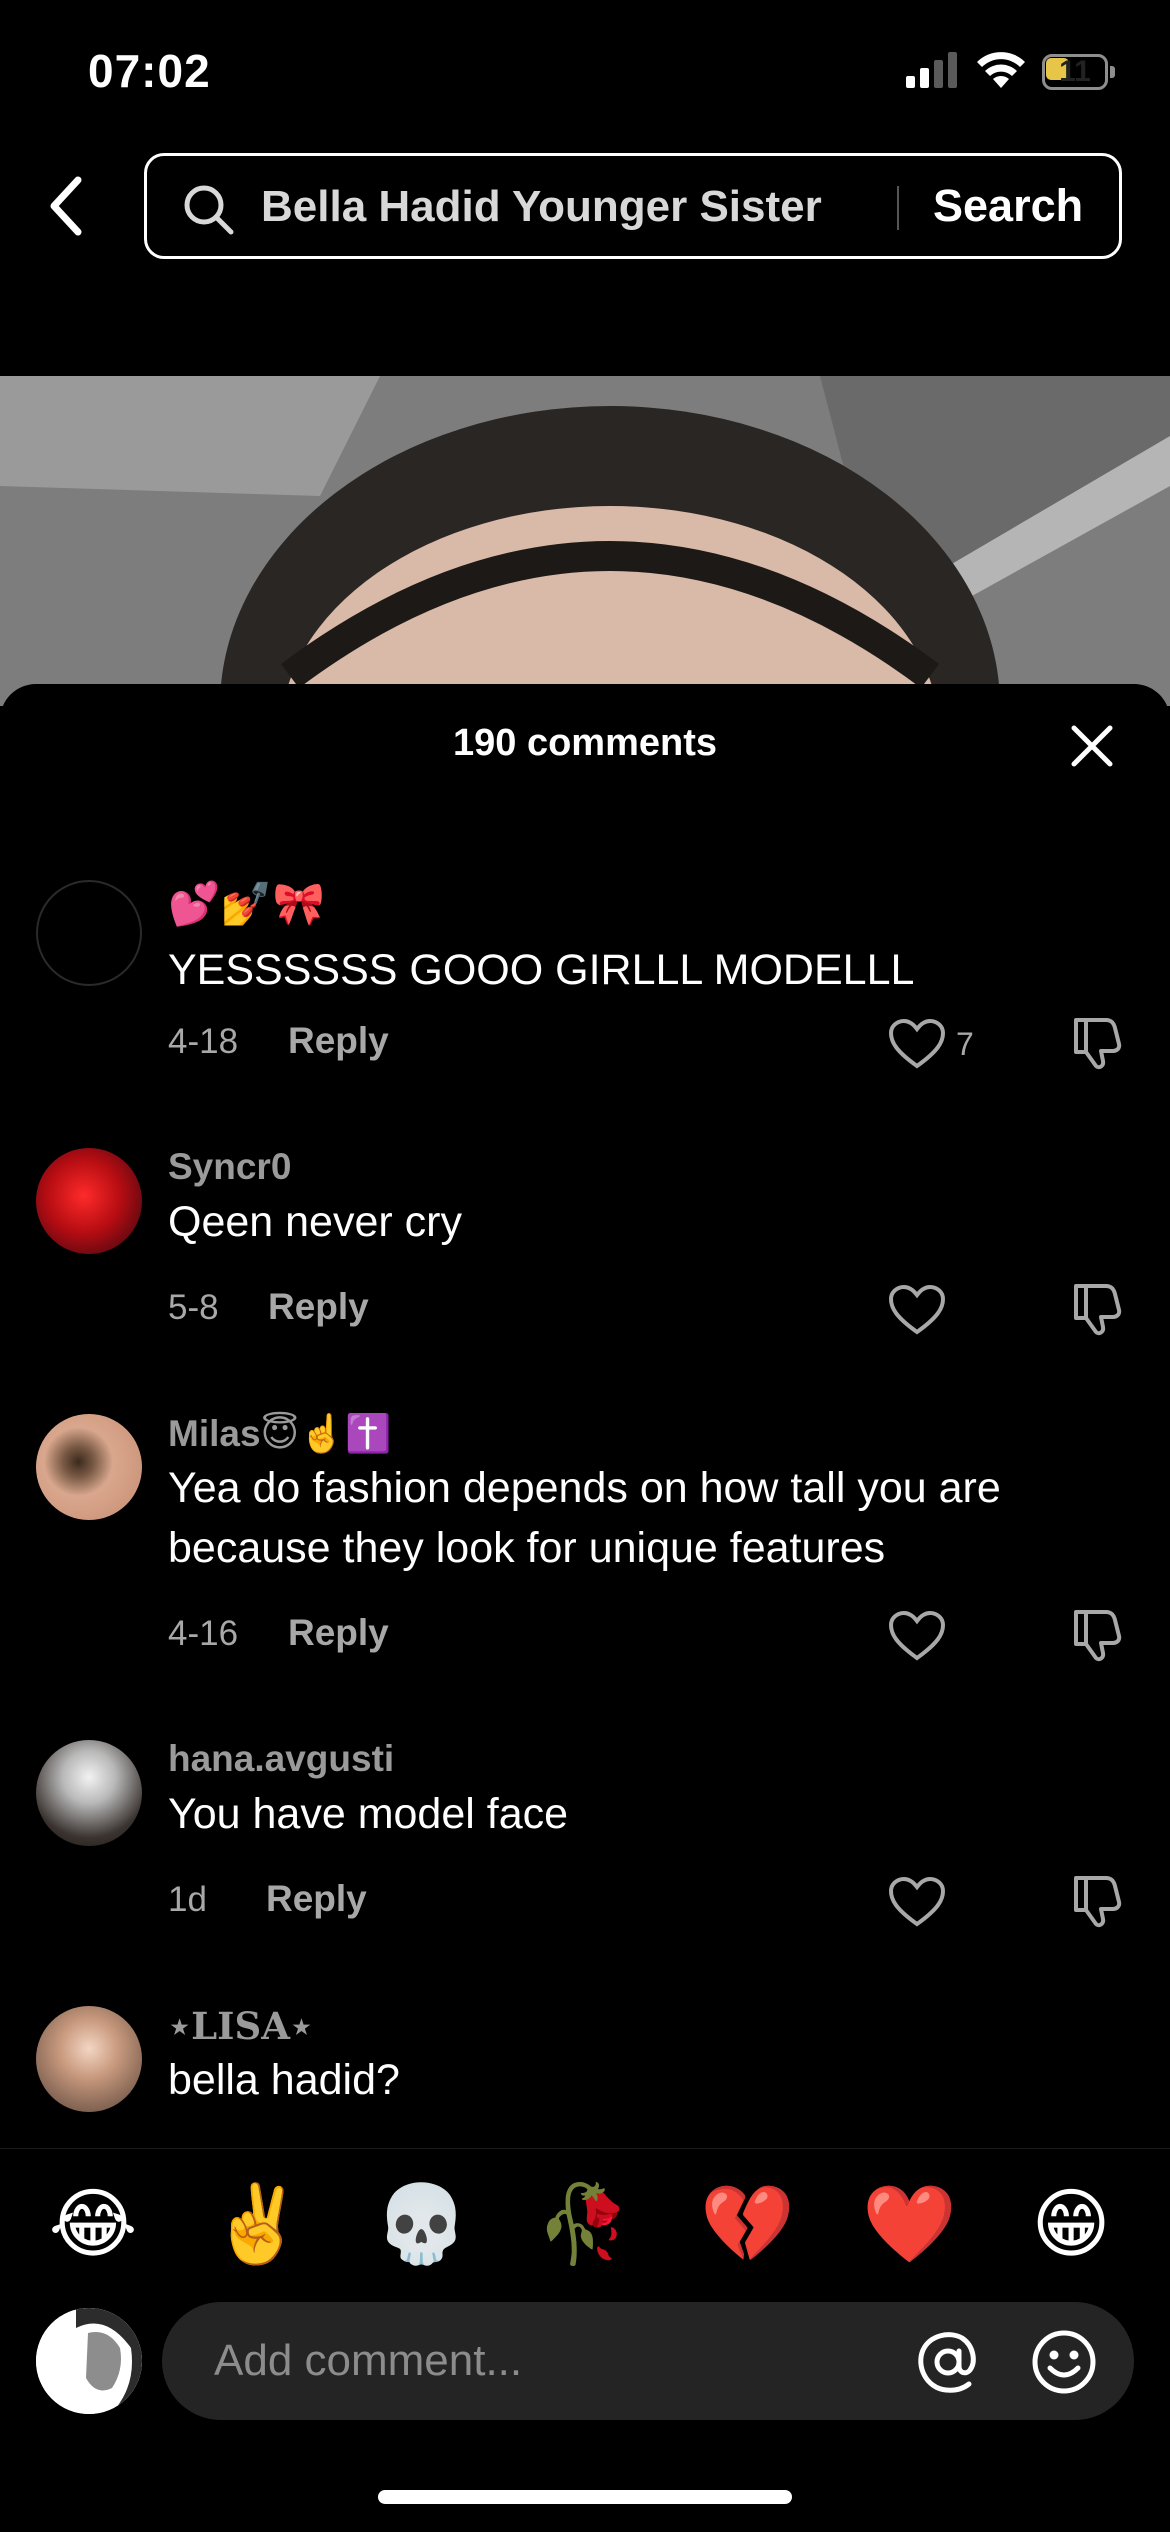  What do you see at coordinates (541, 970) in the screenshot?
I see `comment-text: YESSSSSS GOOO GIRLLL MODELLL` at bounding box center [541, 970].